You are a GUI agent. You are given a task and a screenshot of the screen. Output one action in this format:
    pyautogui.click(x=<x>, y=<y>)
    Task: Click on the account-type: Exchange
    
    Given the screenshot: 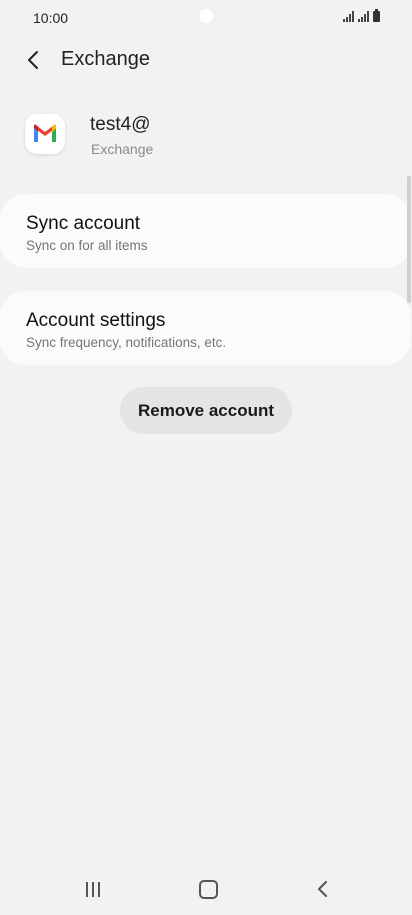 What is the action you would take?
    pyautogui.click(x=122, y=149)
    